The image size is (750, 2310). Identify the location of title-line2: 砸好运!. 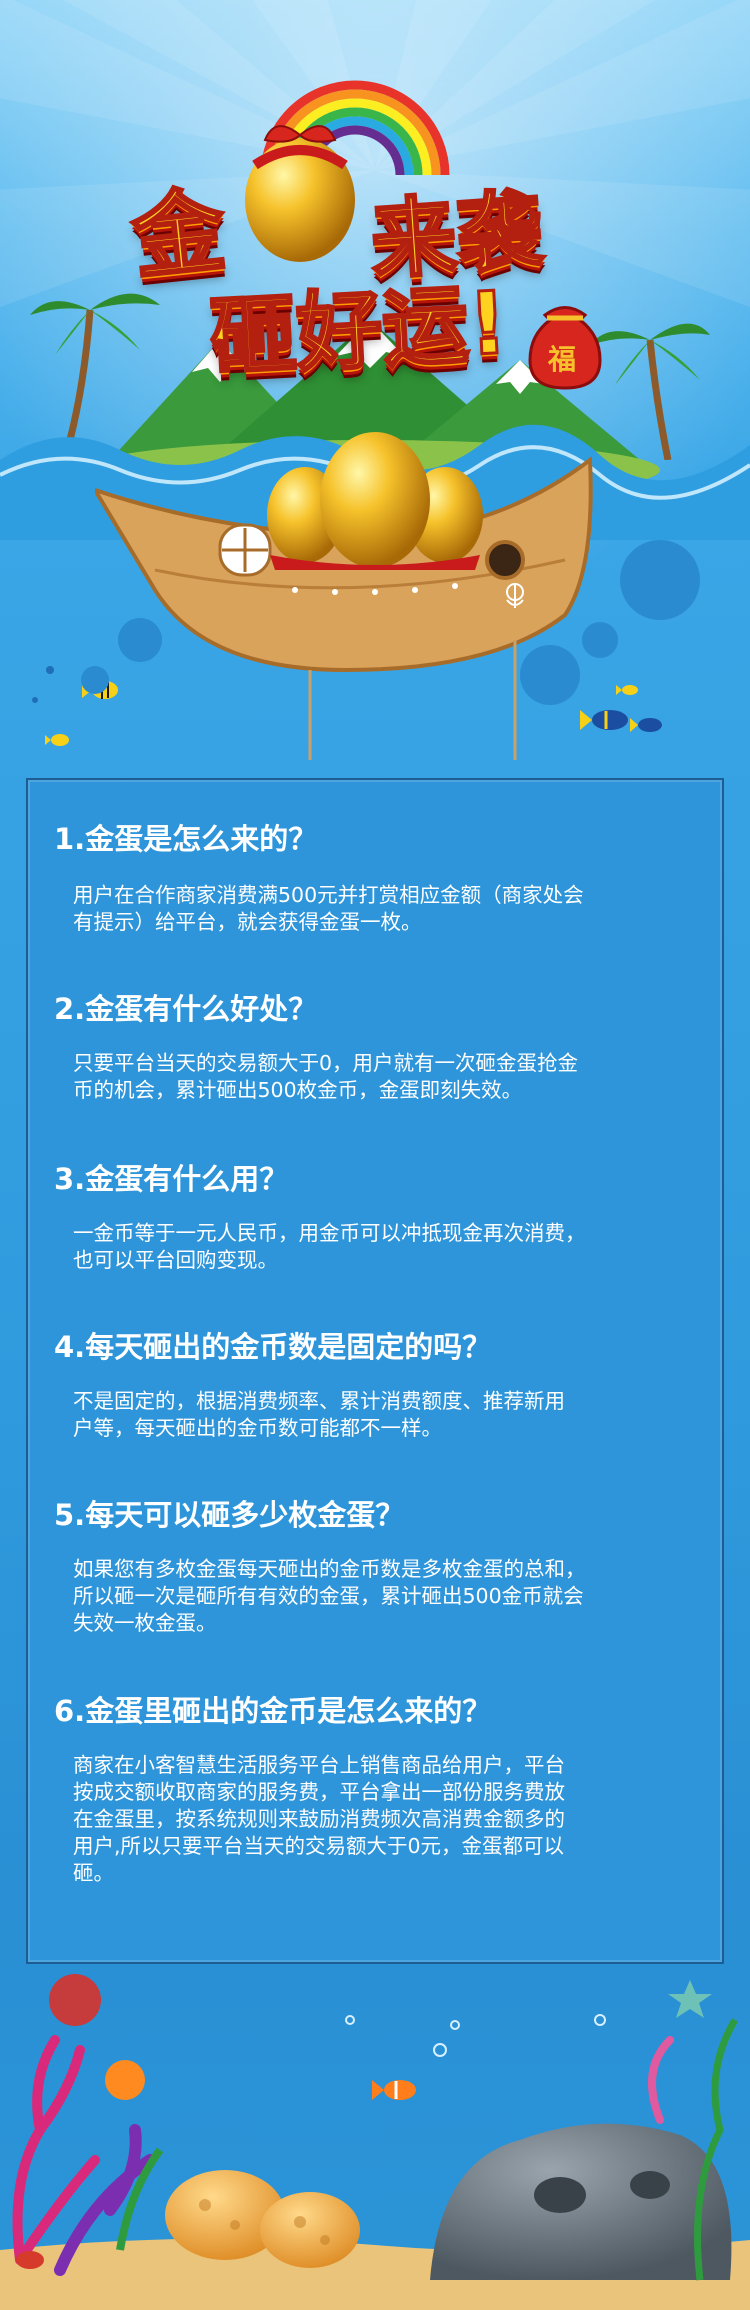
(359, 331).